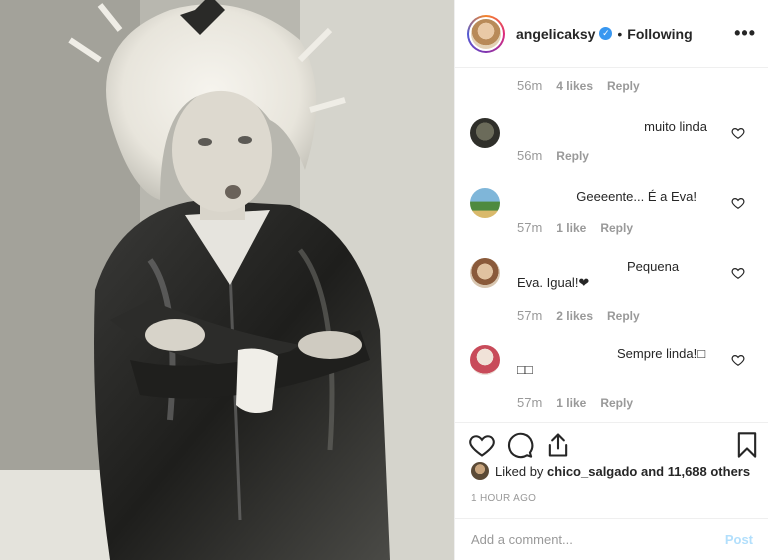 The image size is (768, 560). Describe the element at coordinates (520, 445) in the screenshot. I see `comment-bubble-icon` at that location.